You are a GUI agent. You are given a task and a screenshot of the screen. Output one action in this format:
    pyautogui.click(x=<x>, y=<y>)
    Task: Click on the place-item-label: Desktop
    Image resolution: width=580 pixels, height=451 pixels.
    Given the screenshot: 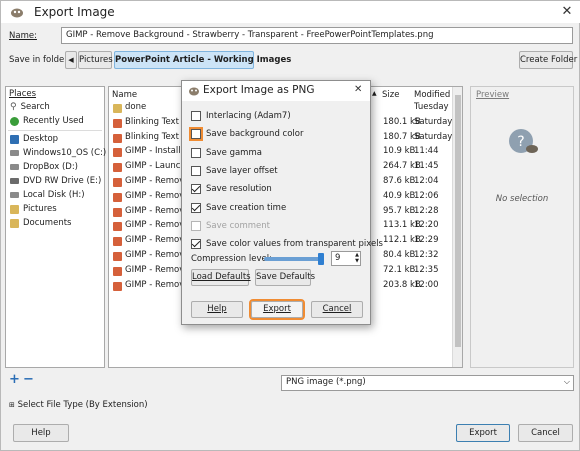 What is the action you would take?
    pyautogui.click(x=41, y=139)
    